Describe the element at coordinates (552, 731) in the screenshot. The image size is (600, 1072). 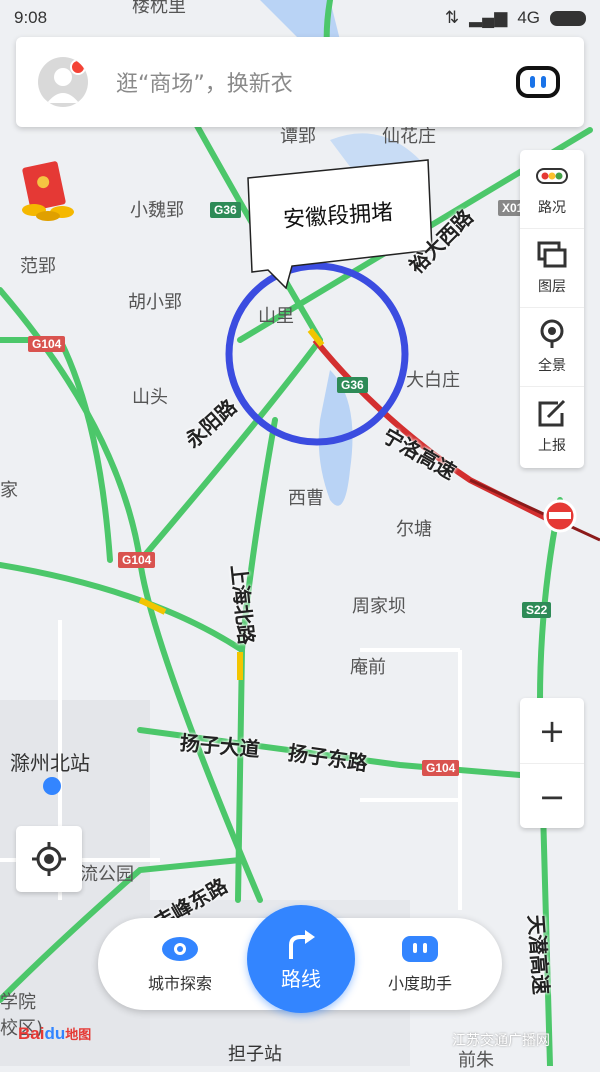
I see `zoom-in-button: +` at that location.